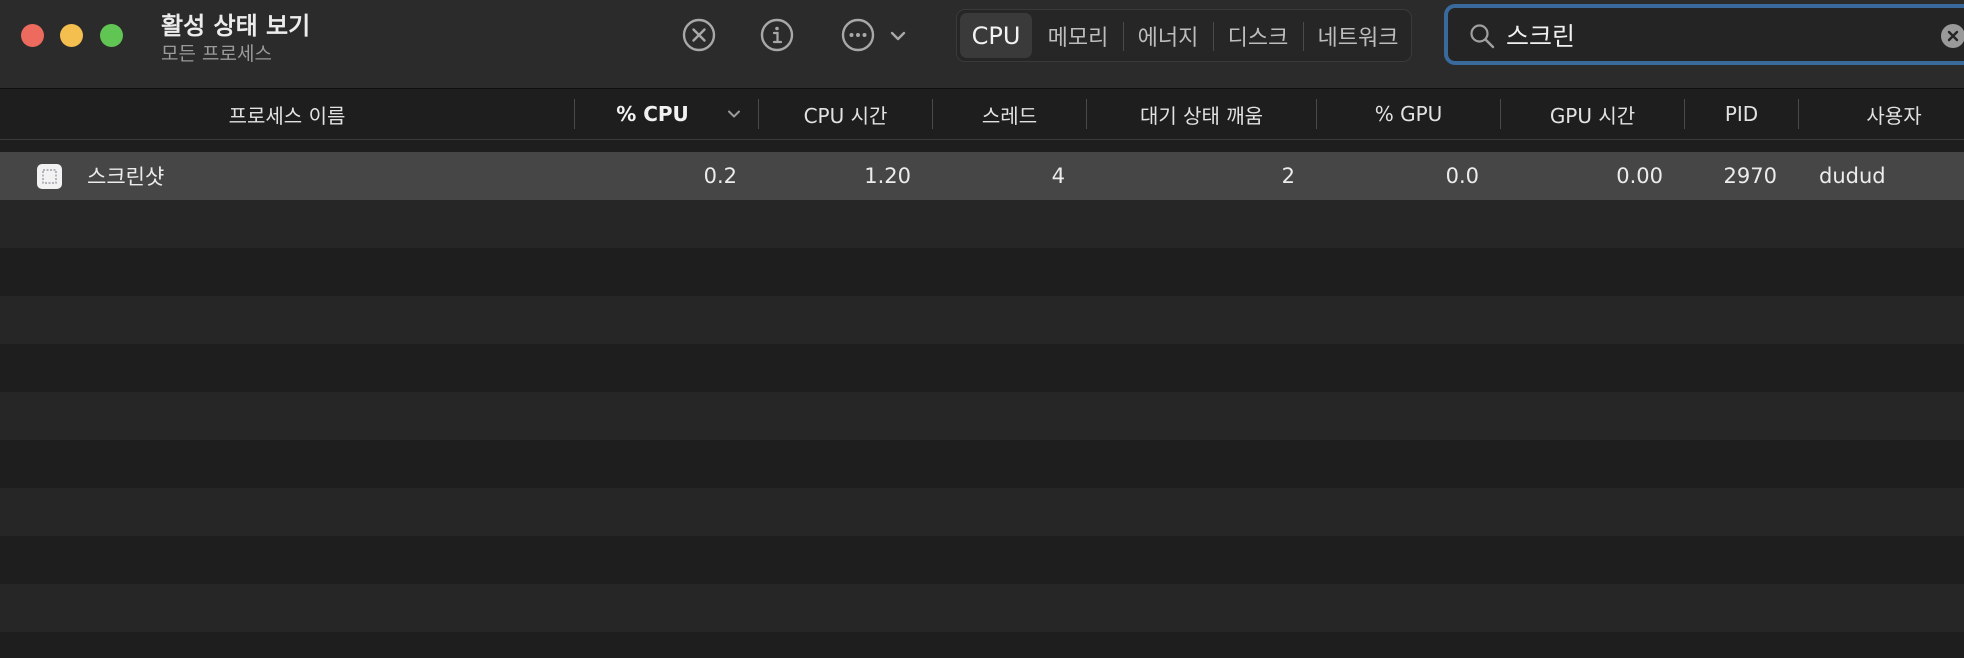 Image resolution: width=1964 pixels, height=658 pixels. Describe the element at coordinates (1201, 114) in the screenshot. I see `column-header-idle-wakeups: 대기 상태 깨움` at that location.